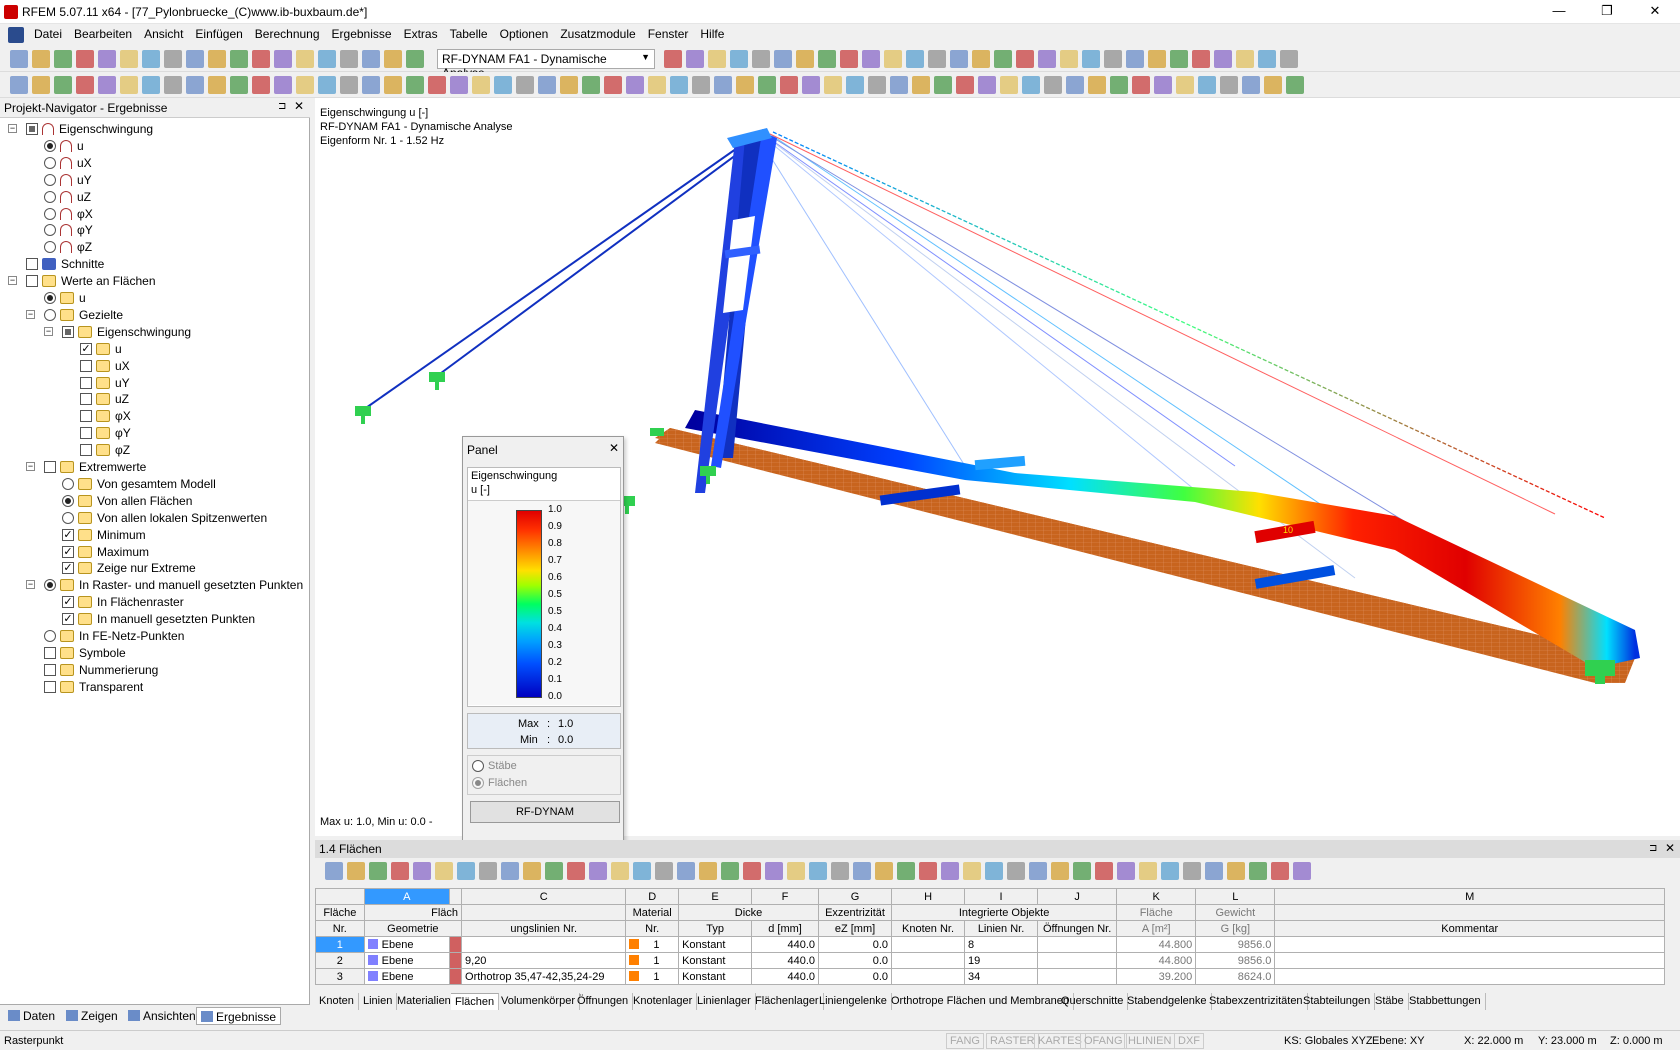  I want to click on menu-item-3: Einfügen, so click(218, 34).